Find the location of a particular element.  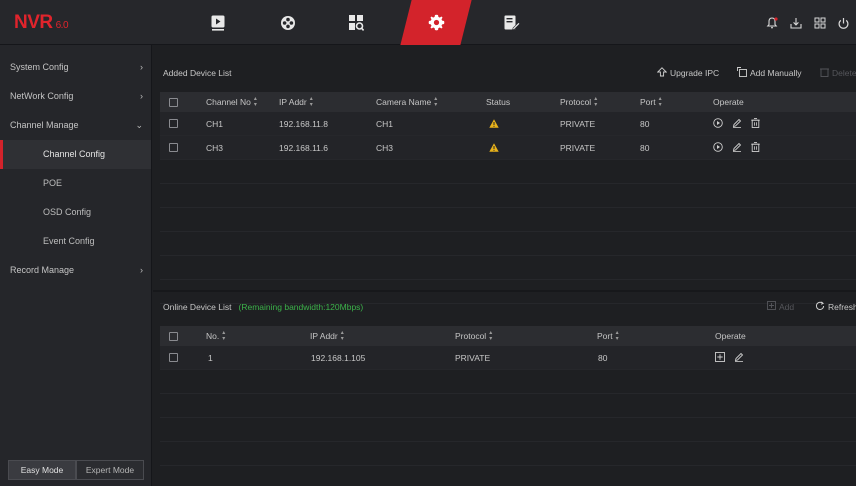

upgrade-ipc-button: Upgrade IPC is located at coordinates (688, 73).